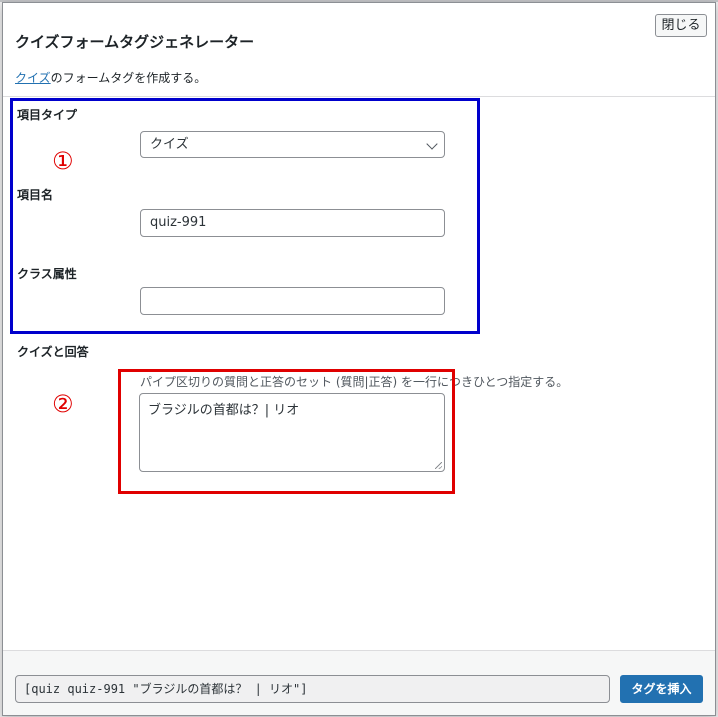 Image resolution: width=718 pixels, height=717 pixels. Describe the element at coordinates (63, 404) in the screenshot. I see `annotation-marker-2: ②` at that location.